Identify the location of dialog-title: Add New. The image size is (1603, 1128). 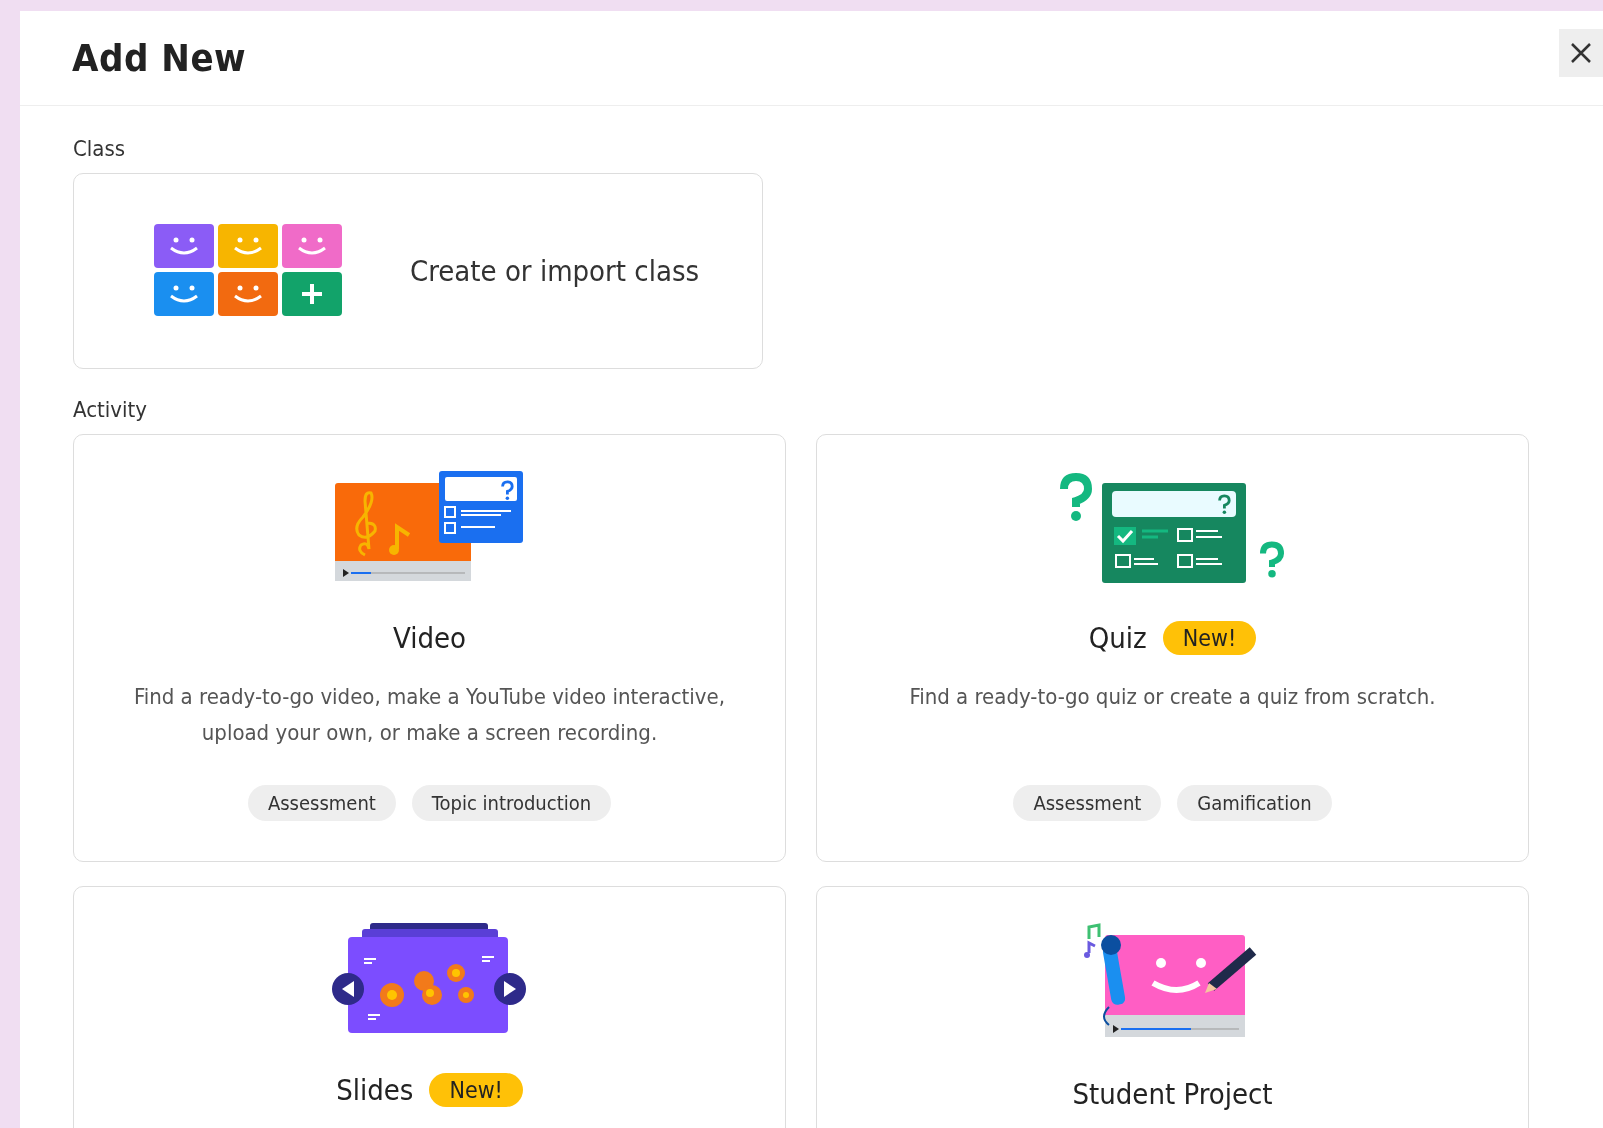
(159, 58).